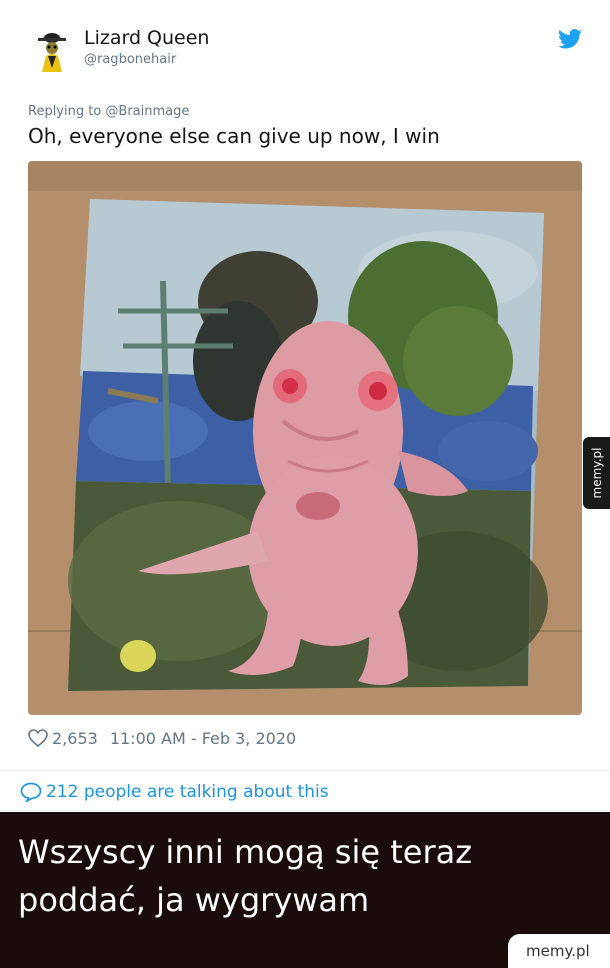 This screenshot has width=610, height=968. I want to click on footer-watermark-label: memy.pl, so click(558, 951).